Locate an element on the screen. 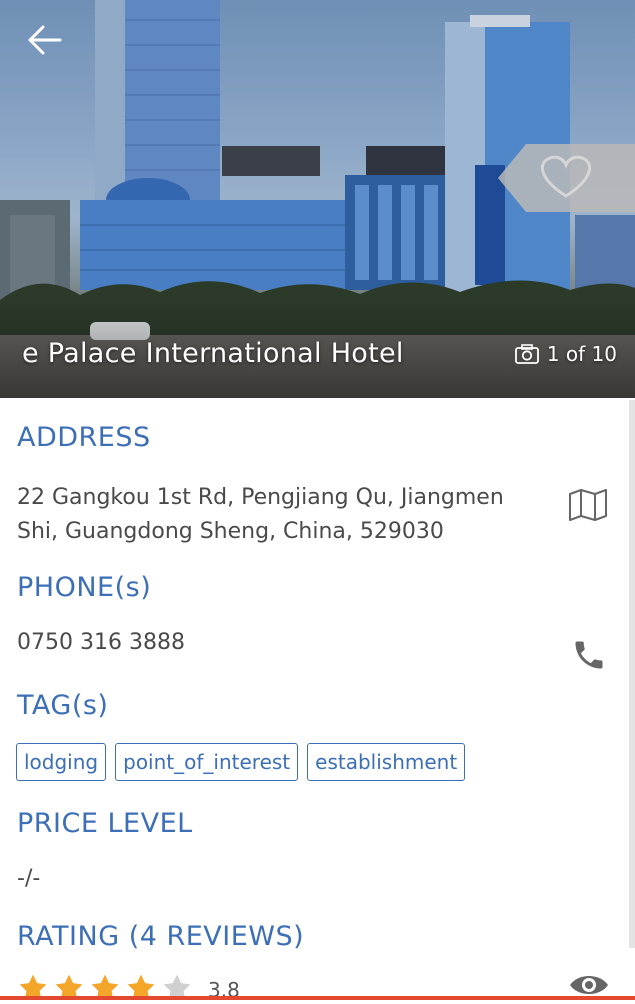 This screenshot has height=1004, width=635. price-level-heading: PRICE LEVEL is located at coordinates (105, 823).